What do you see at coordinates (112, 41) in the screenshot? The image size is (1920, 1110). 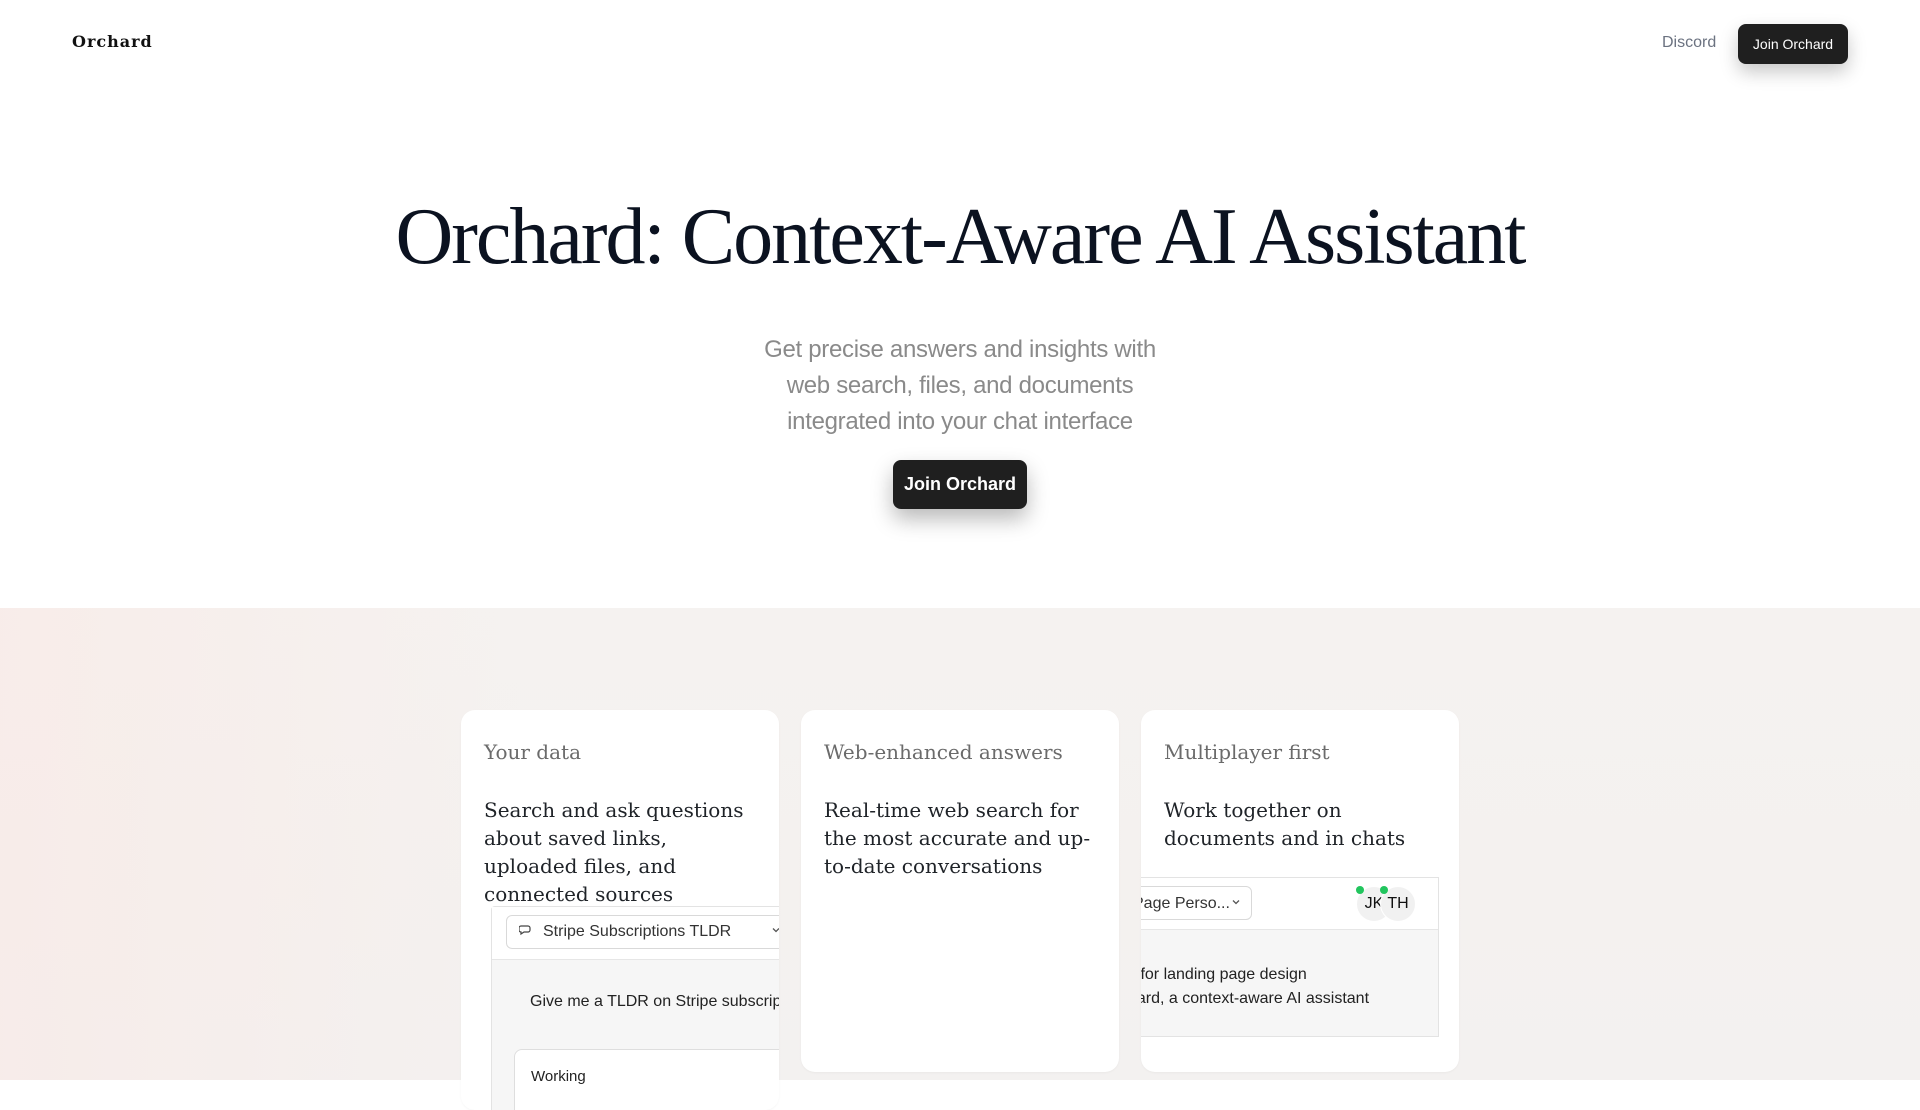 I see `brand-logo: Orchard` at bounding box center [112, 41].